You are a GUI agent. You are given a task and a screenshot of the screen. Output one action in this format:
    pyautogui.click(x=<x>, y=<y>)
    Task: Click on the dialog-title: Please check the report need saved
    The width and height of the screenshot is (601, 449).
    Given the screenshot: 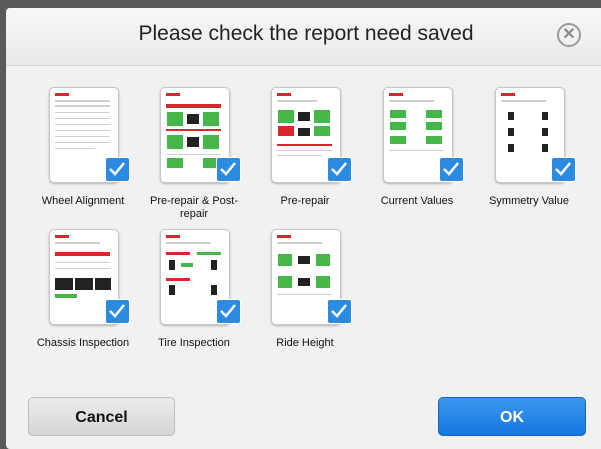 What is the action you would take?
    pyautogui.click(x=306, y=33)
    